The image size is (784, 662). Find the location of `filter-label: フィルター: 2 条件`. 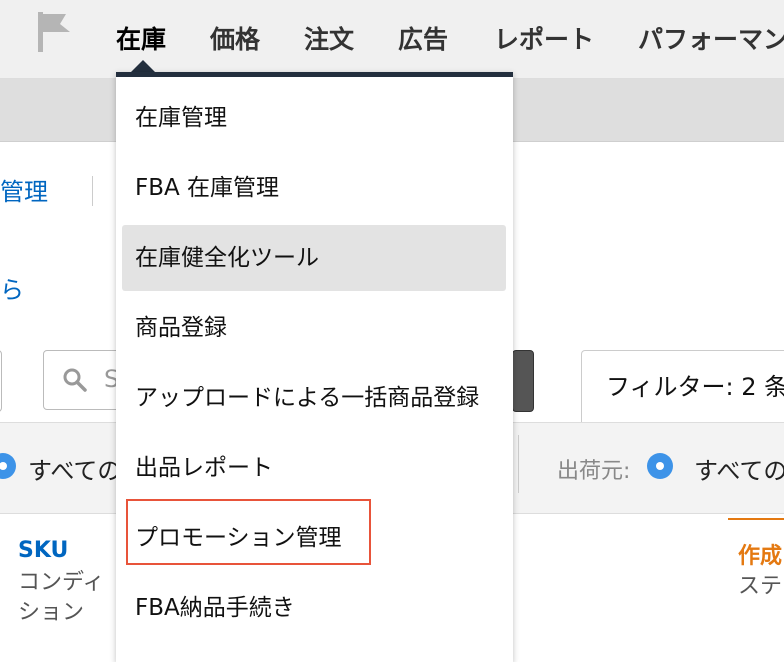

filter-label: フィルター: 2 条件 is located at coordinates (695, 387).